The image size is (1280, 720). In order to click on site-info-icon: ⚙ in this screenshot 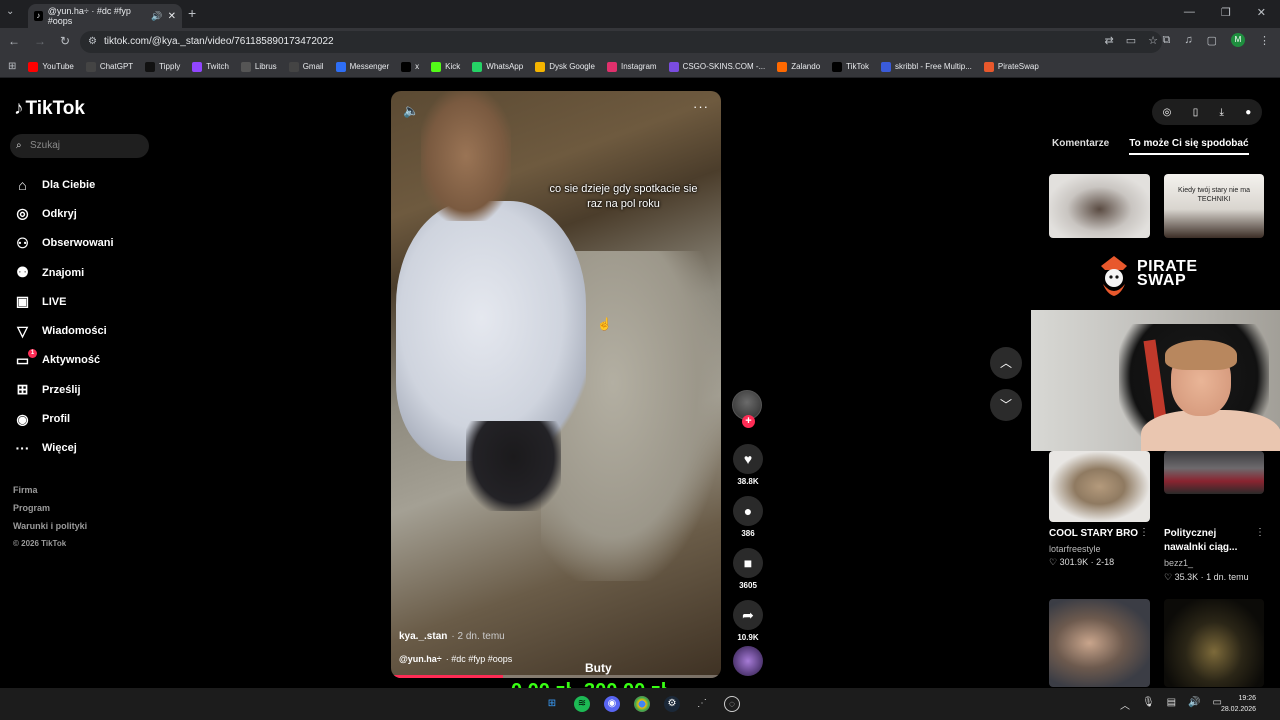, I will do `click(92, 42)`.